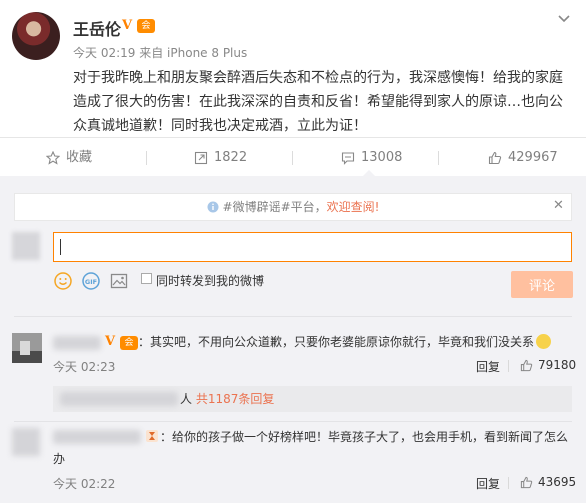  What do you see at coordinates (201, 158) in the screenshot?
I see `repost-icon` at bounding box center [201, 158].